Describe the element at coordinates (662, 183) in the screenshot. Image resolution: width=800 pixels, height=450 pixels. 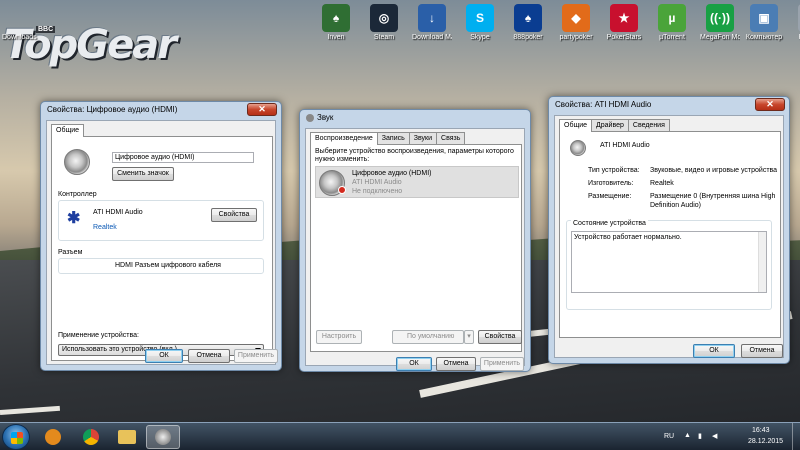
I see `manufacturer-value: Realtek` at that location.